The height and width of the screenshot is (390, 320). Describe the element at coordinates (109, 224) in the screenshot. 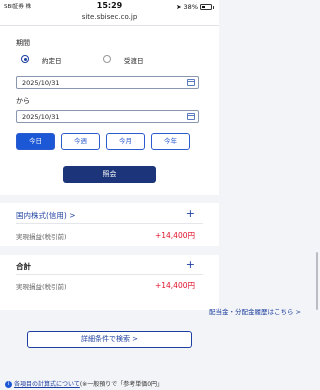

I see `domestic-margin-card: 国内株式(信用) > + 実現損益(税引前) +14,400円` at that location.